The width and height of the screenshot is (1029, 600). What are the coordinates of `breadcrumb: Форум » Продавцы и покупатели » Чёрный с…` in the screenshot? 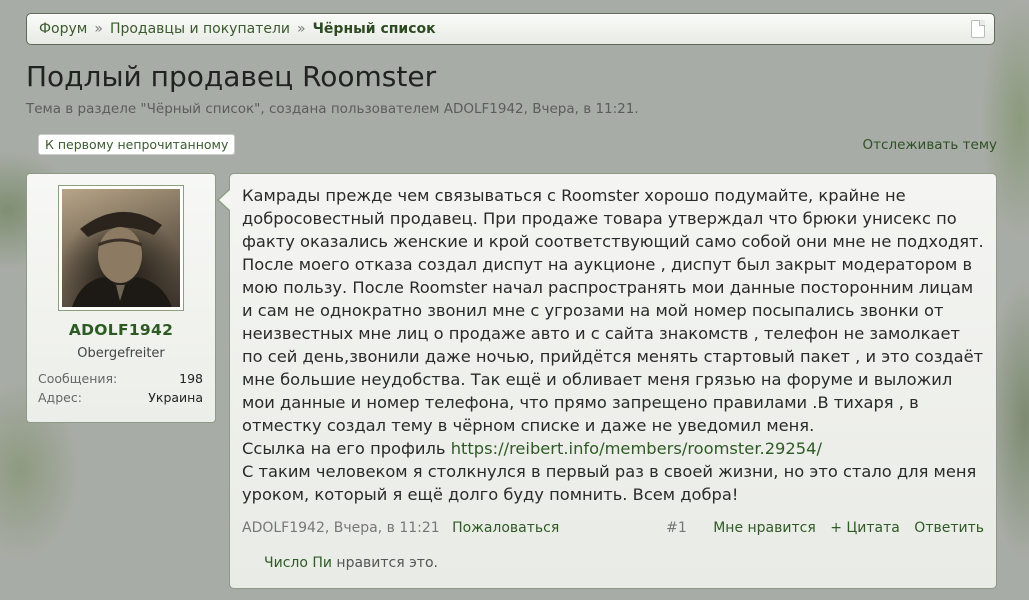 It's located at (510, 29).